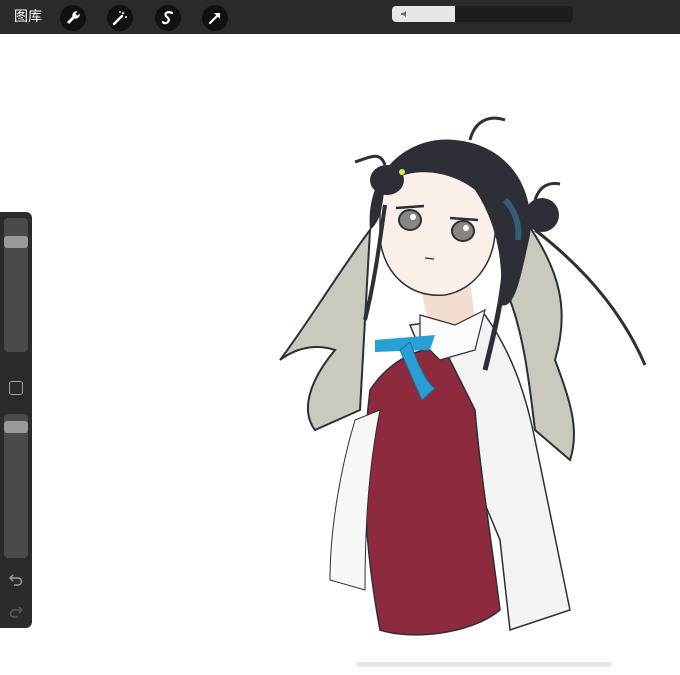 This screenshot has height=675, width=680. I want to click on selection-s-icon, so click(168, 18).